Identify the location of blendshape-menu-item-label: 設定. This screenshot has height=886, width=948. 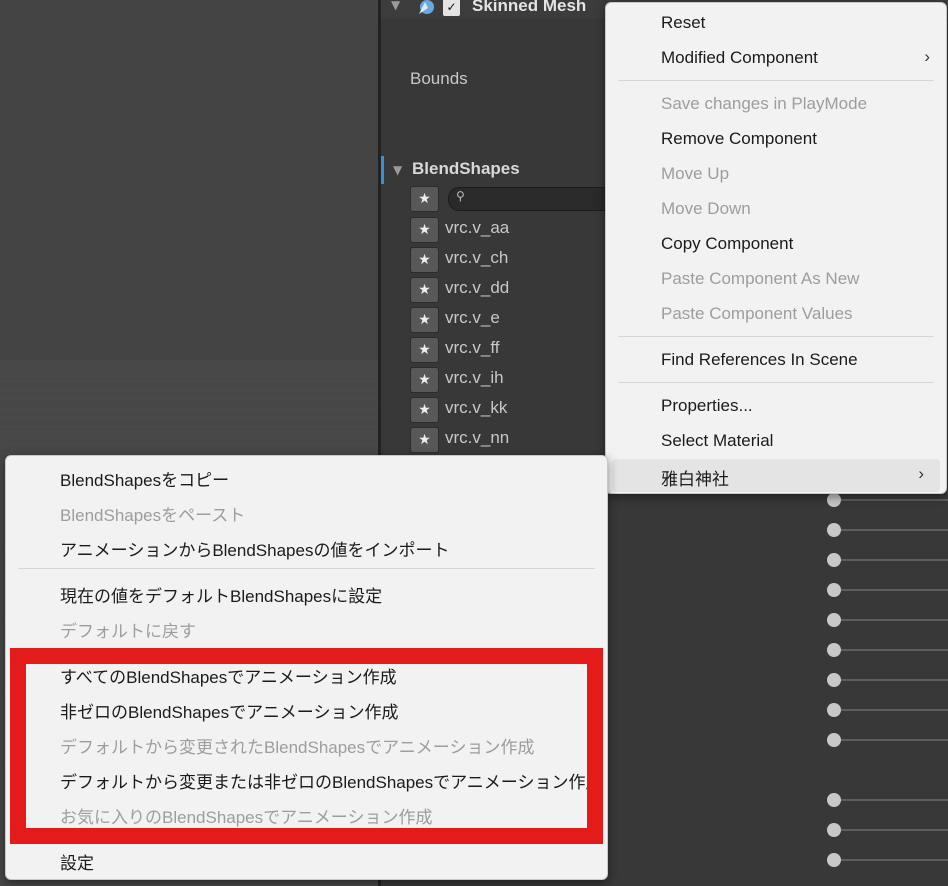
(77, 863).